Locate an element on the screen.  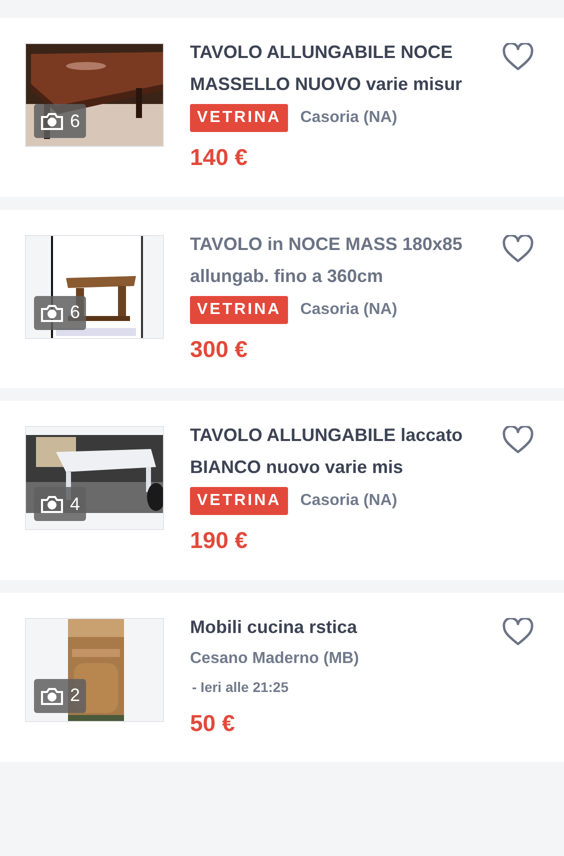
listing-title: TAVOLO ALLUNGABILE NOCE MASSELLO NUOVO varie misur is located at coordinates (340, 68).